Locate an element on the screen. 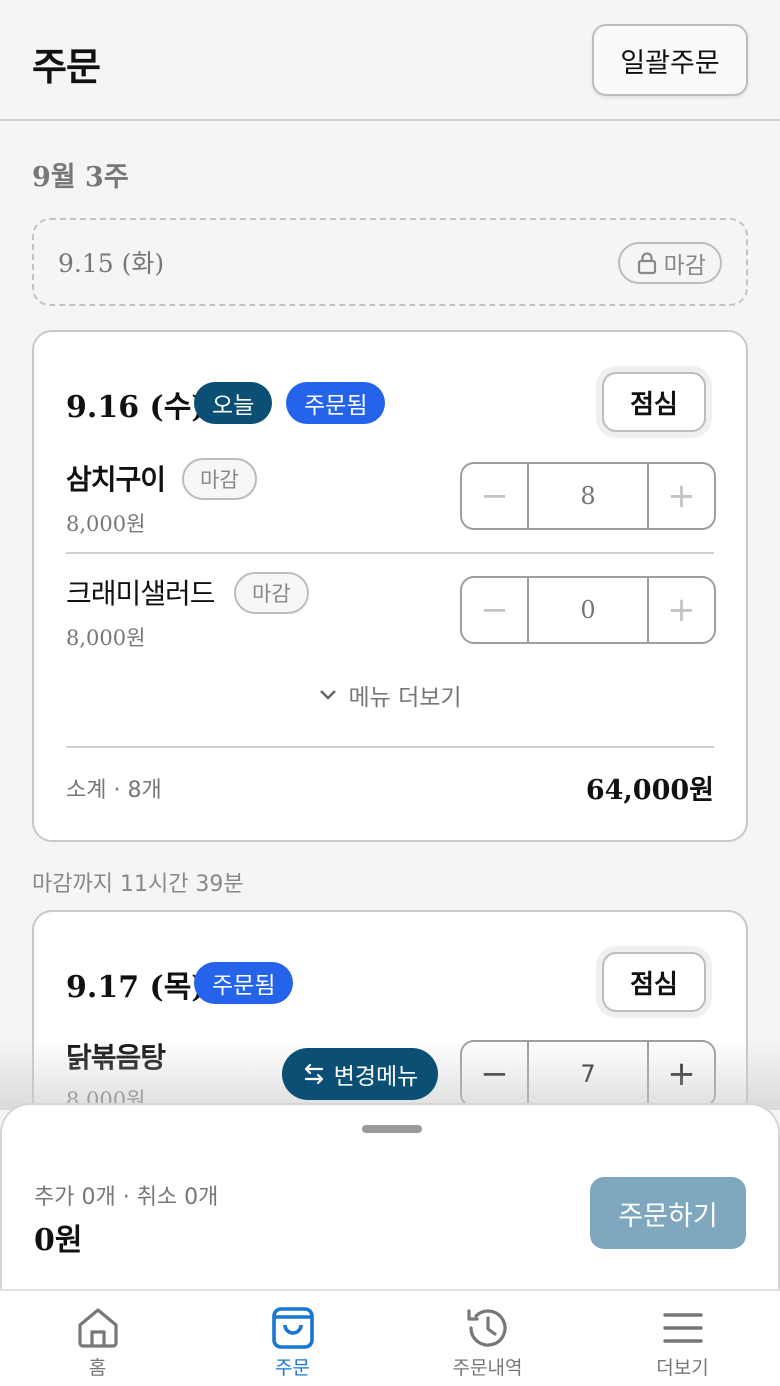 The width and height of the screenshot is (780, 1386). tab-more: 더보기 is located at coordinates (682, 1338).